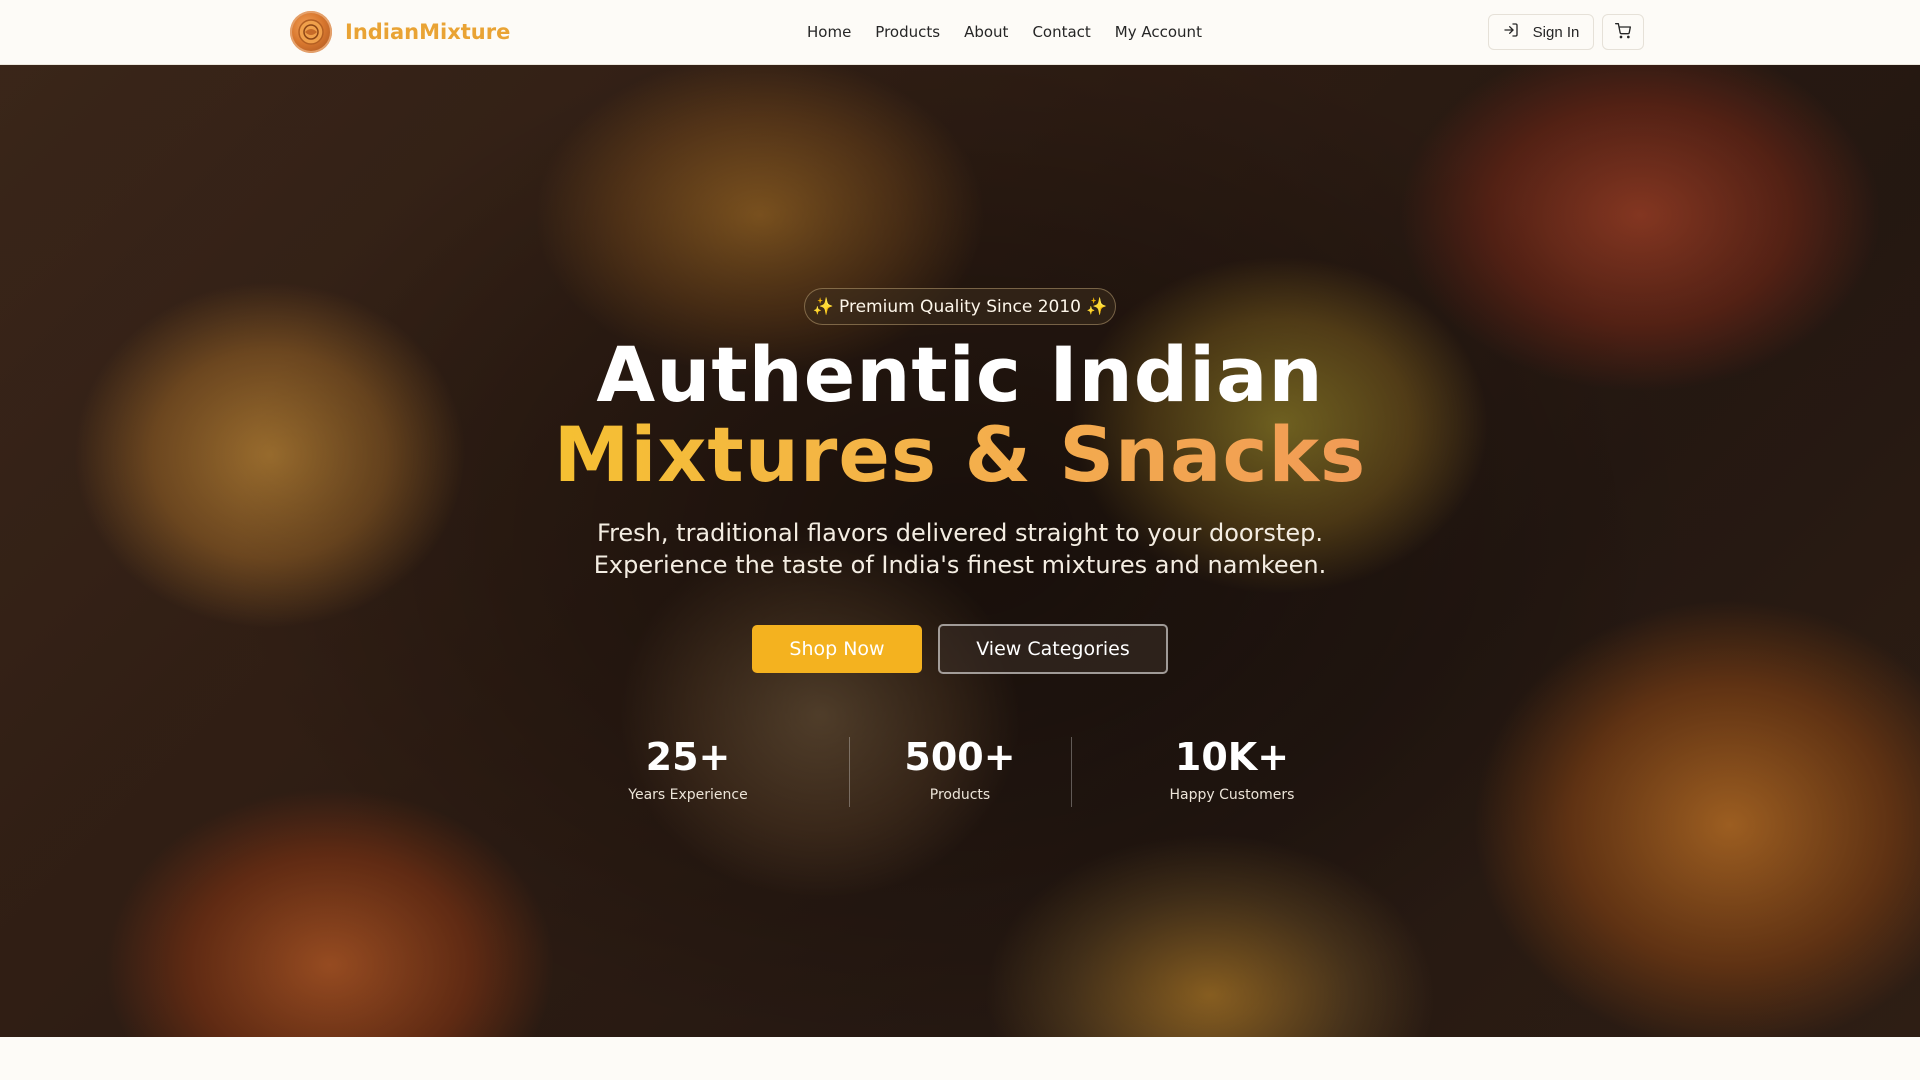  Describe the element at coordinates (960, 306) in the screenshot. I see `premium-quality-badge: ✨ Premium Quality Since 2010 ✨` at that location.